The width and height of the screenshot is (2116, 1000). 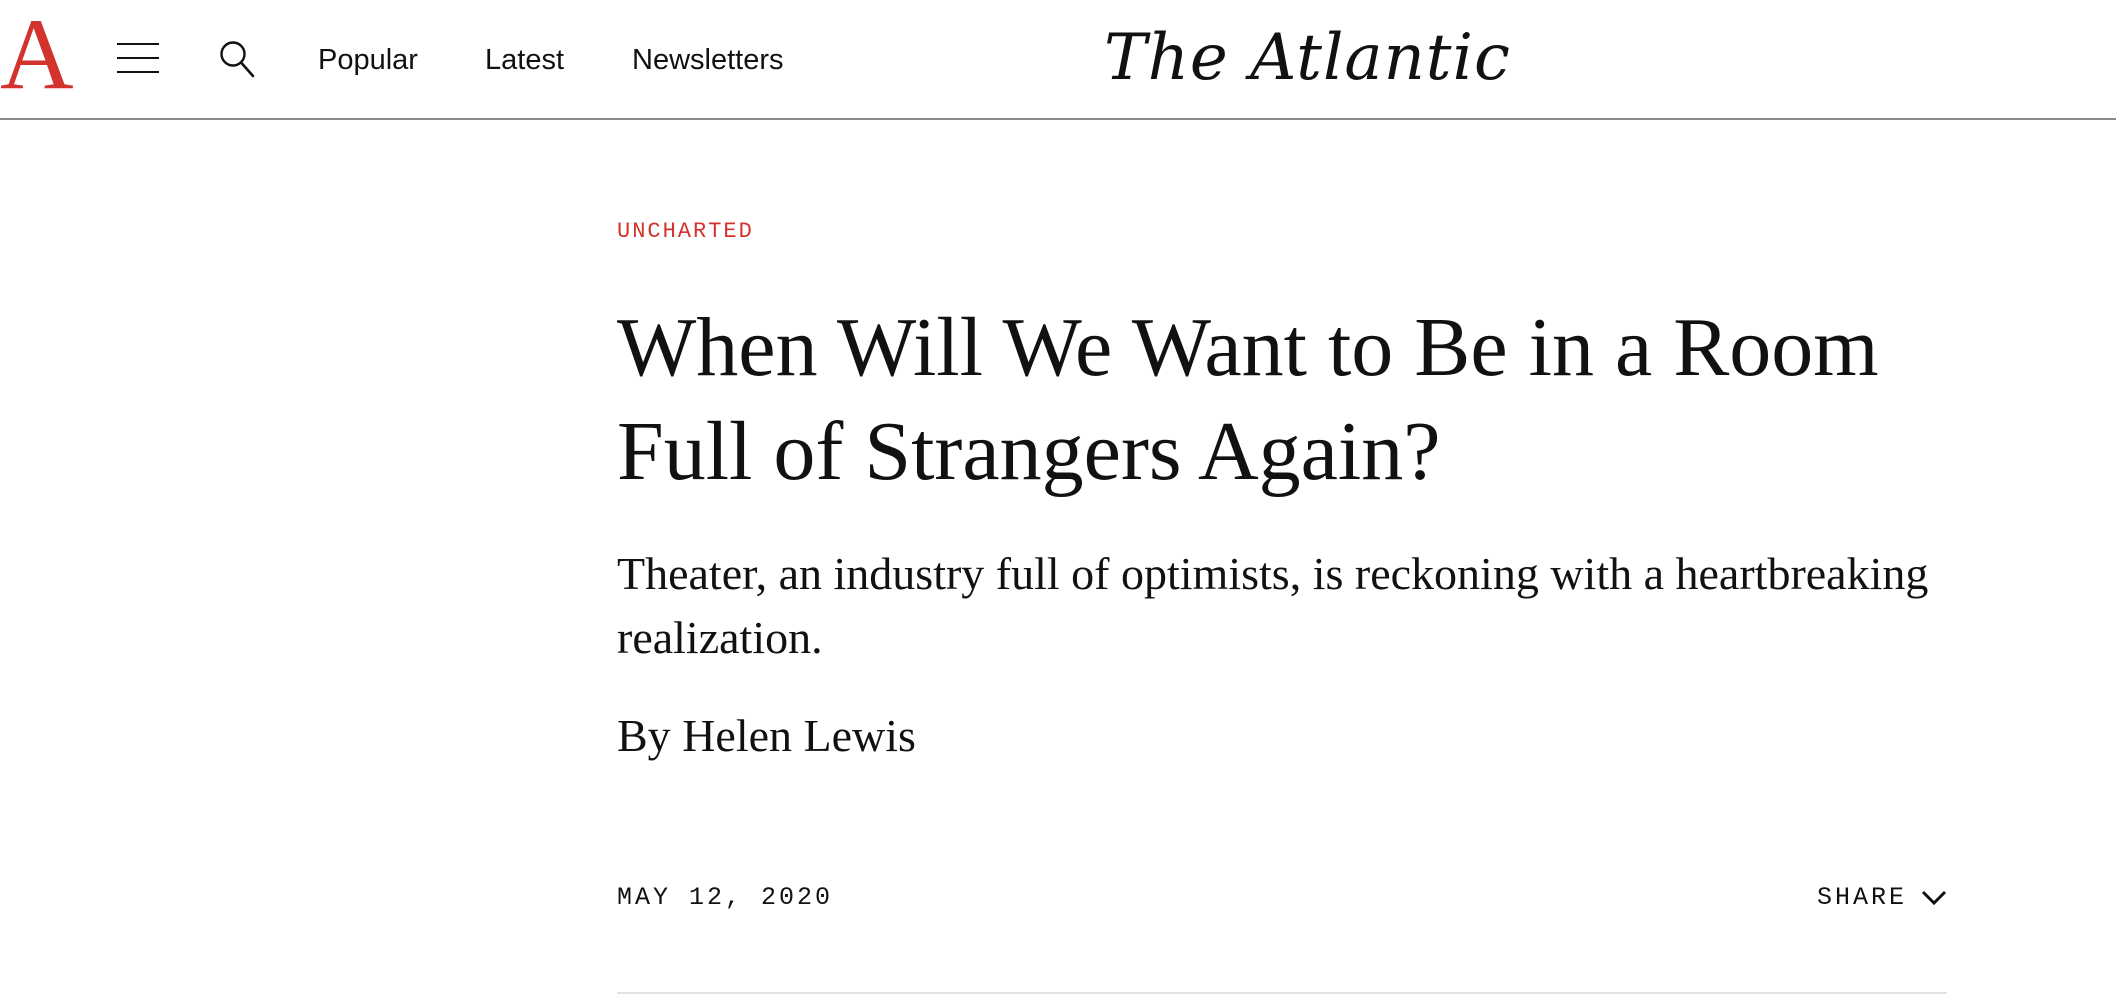 I want to click on nav-popular-link: Popular, so click(x=368, y=60).